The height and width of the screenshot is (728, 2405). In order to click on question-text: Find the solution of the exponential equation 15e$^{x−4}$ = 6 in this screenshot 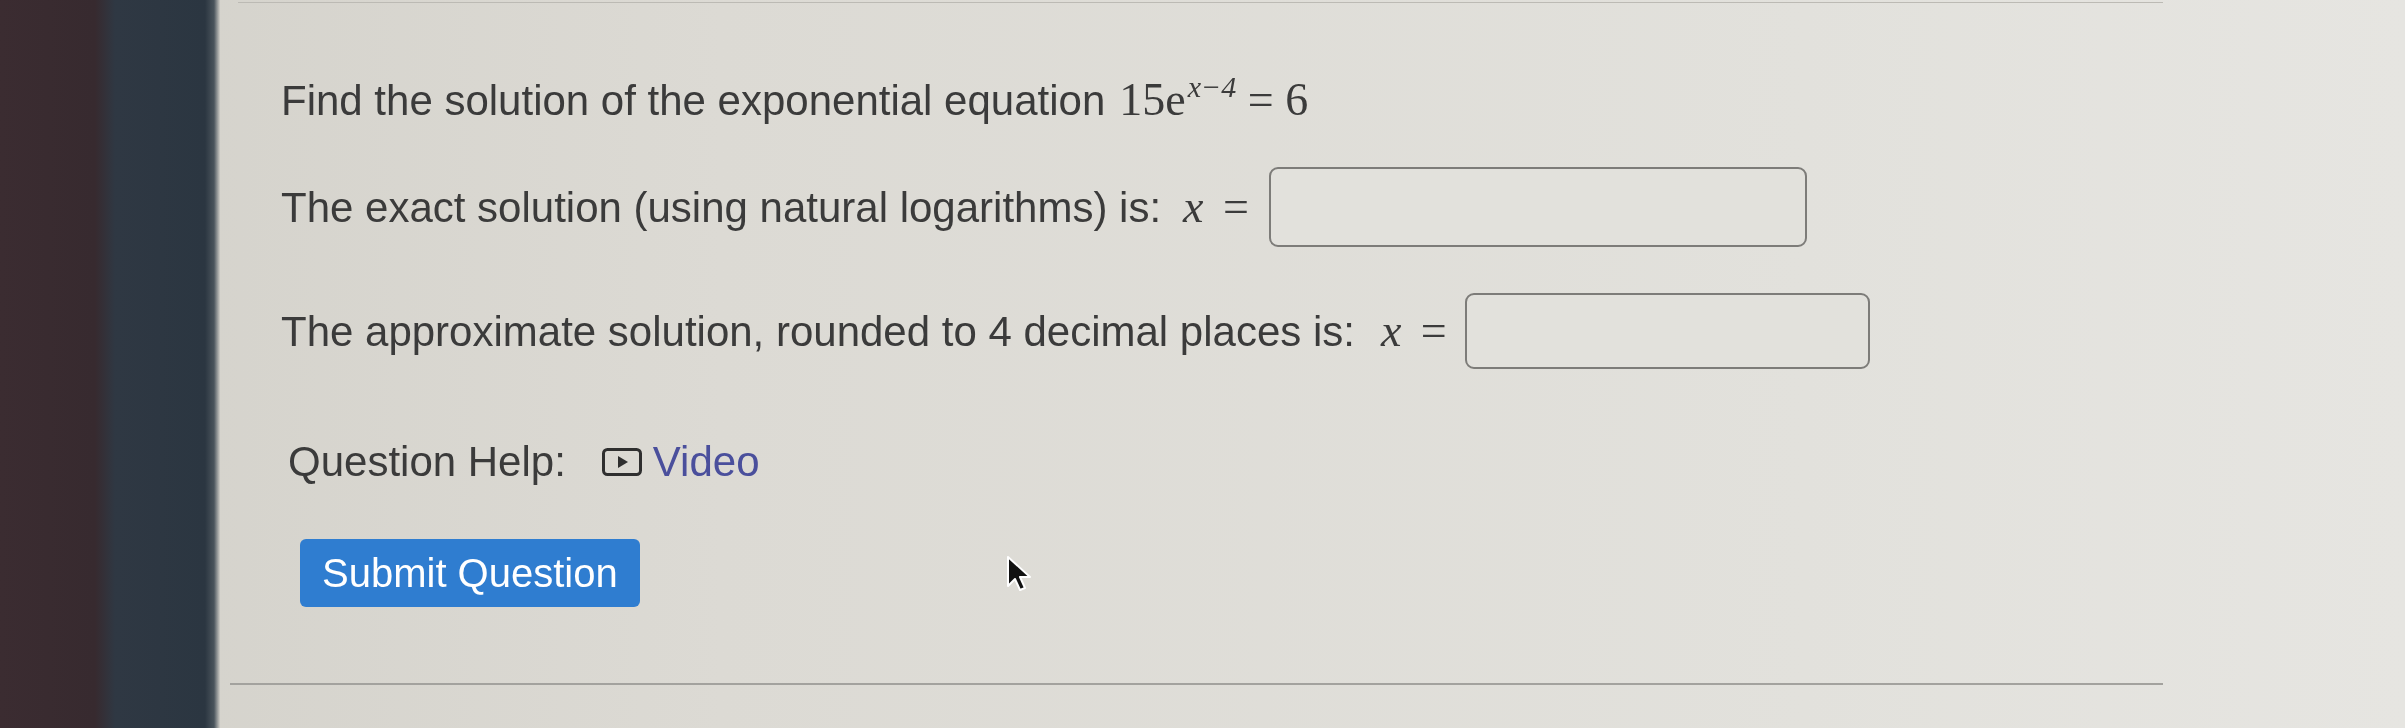, I will do `click(795, 100)`.